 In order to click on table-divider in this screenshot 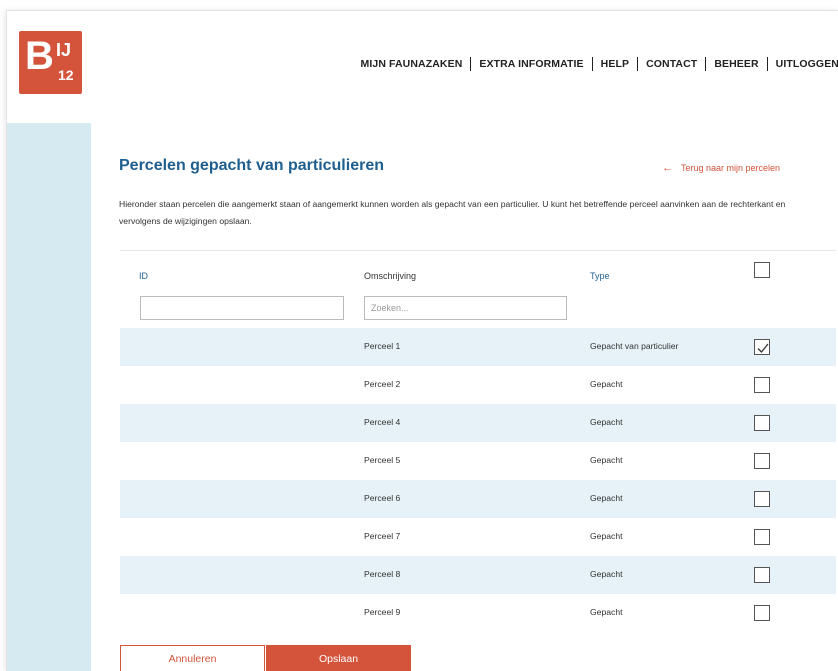, I will do `click(478, 250)`.